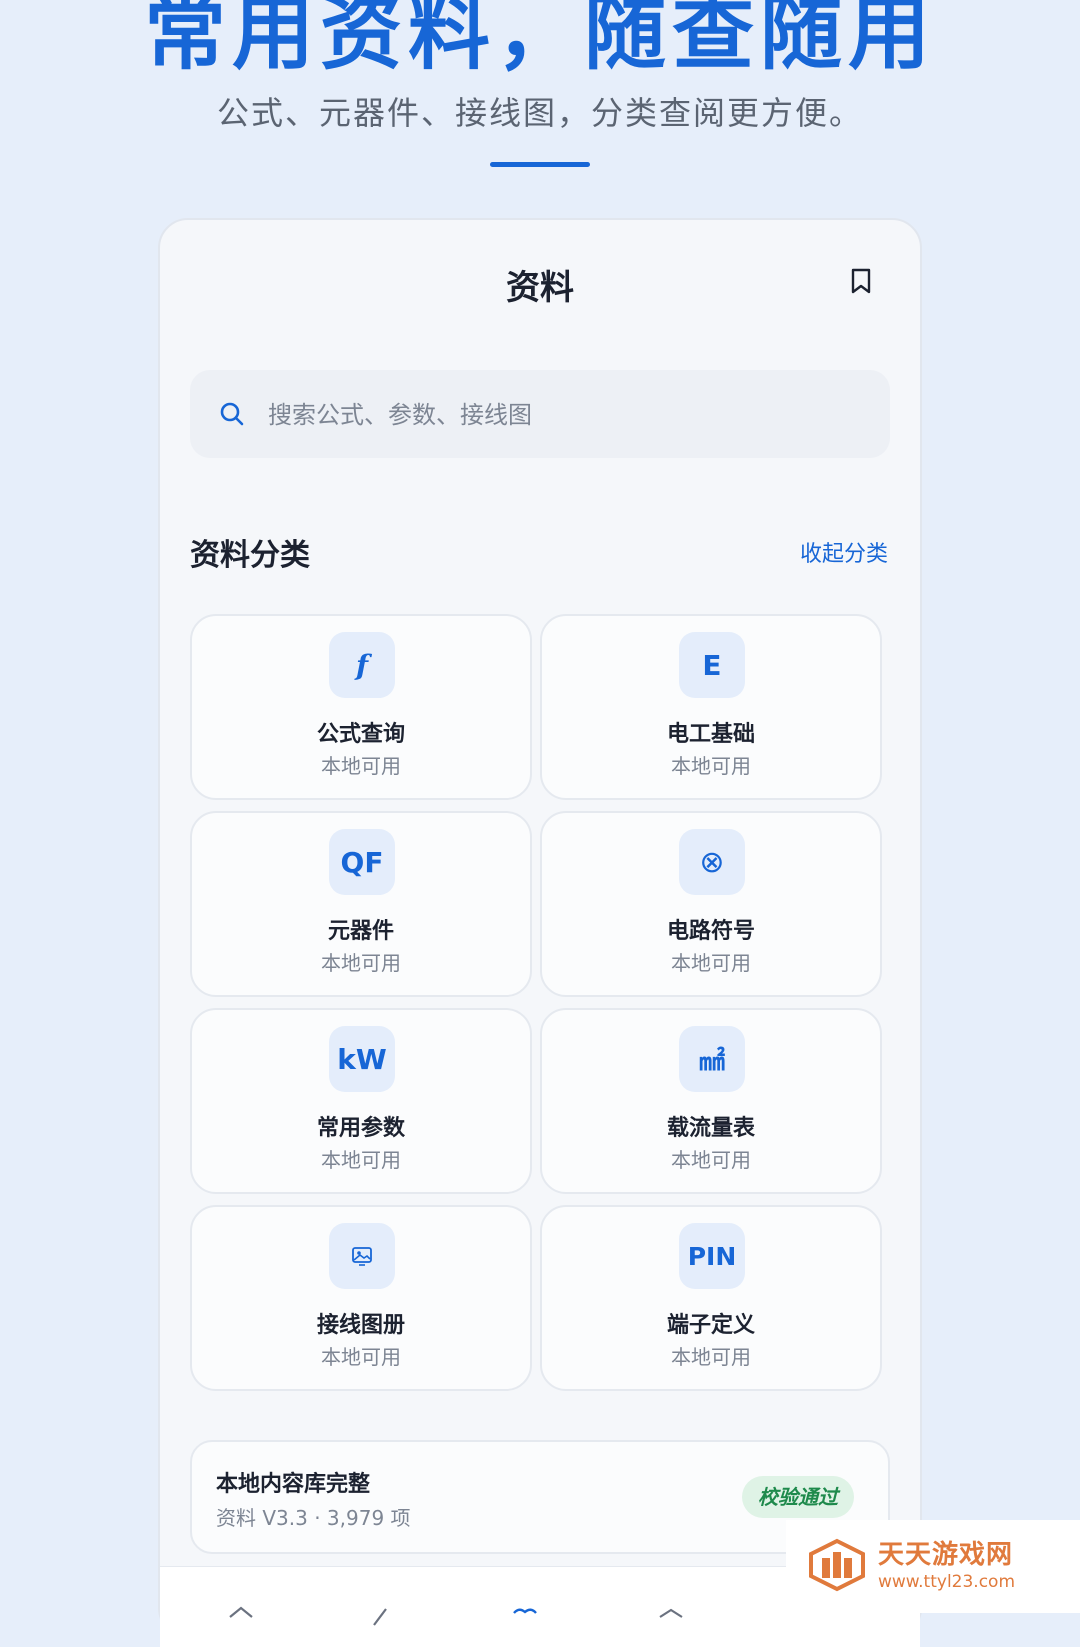 The image size is (1080, 1647). What do you see at coordinates (711, 904) in the screenshot?
I see `category-tile-circuit-symbols: ⊗ 电路符号 本地可用` at bounding box center [711, 904].